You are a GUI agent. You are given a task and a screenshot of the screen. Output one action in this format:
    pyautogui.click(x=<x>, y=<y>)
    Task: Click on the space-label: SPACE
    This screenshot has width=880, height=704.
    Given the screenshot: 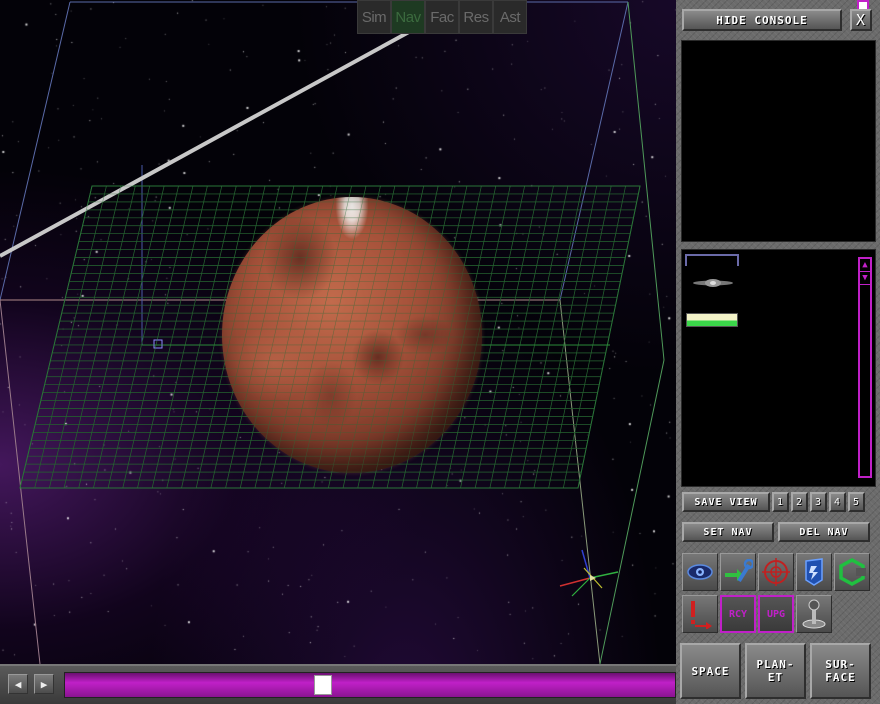 What is the action you would take?
    pyautogui.click(x=710, y=671)
    